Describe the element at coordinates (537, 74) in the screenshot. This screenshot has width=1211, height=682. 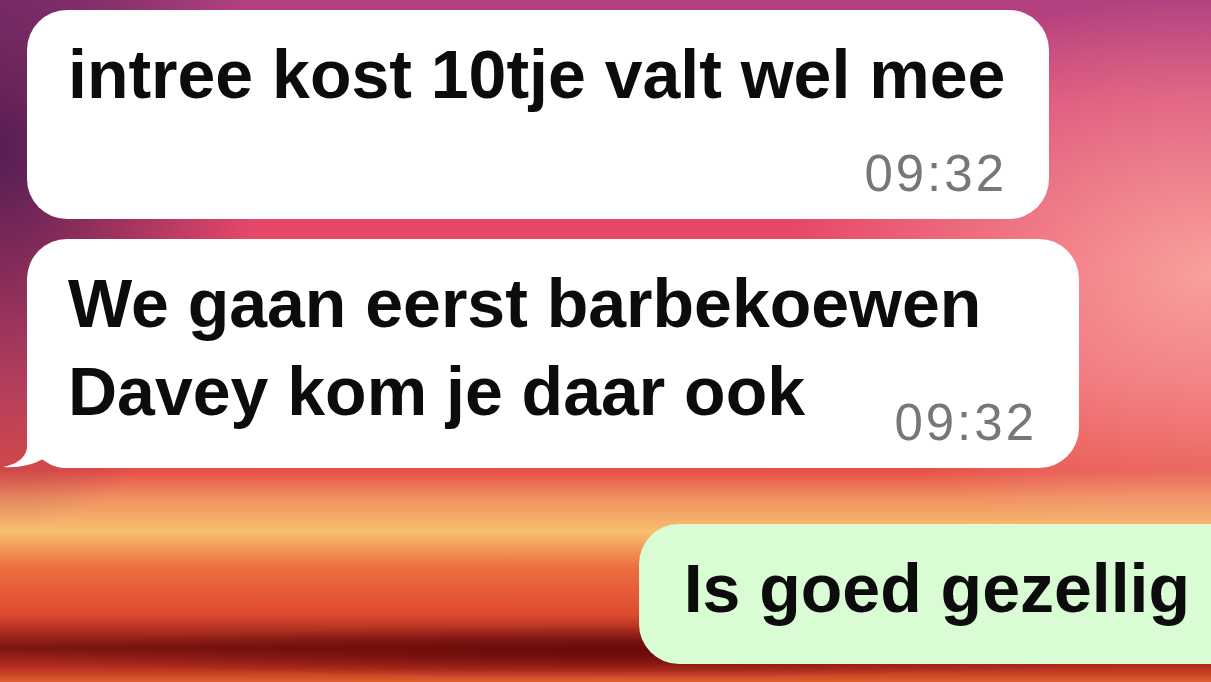
I see `message-text: intree kost 10tje valt wel mee` at that location.